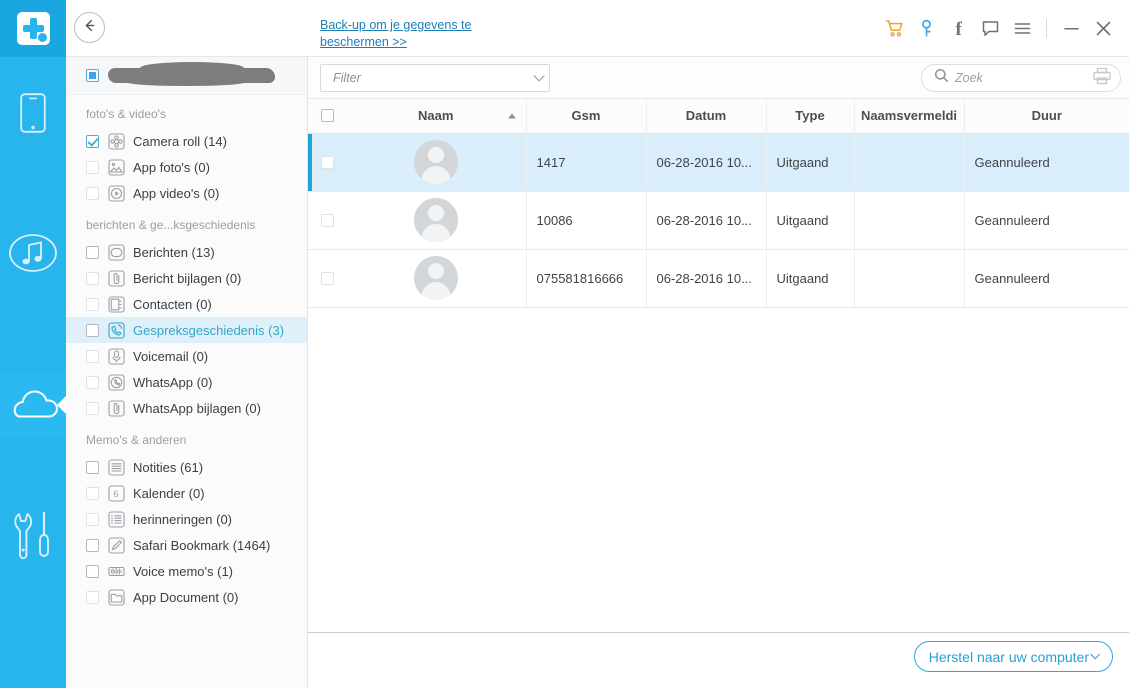 This screenshot has width=1129, height=688. I want to click on search-icon, so click(941, 78).